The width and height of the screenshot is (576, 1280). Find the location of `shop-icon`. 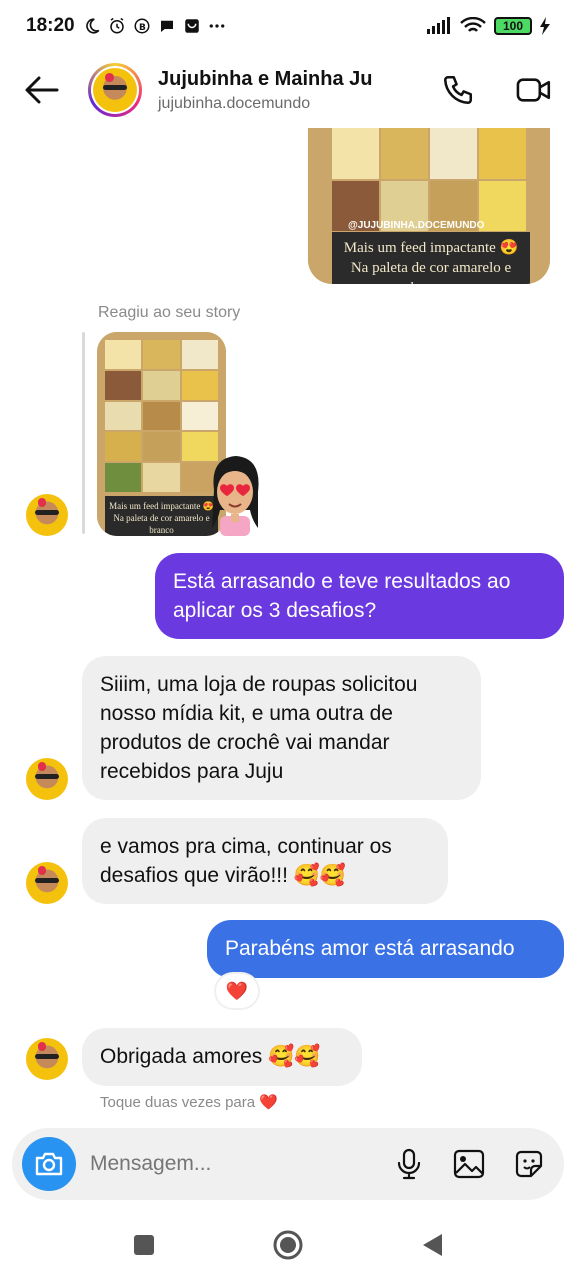

shop-icon is located at coordinates (192, 26).